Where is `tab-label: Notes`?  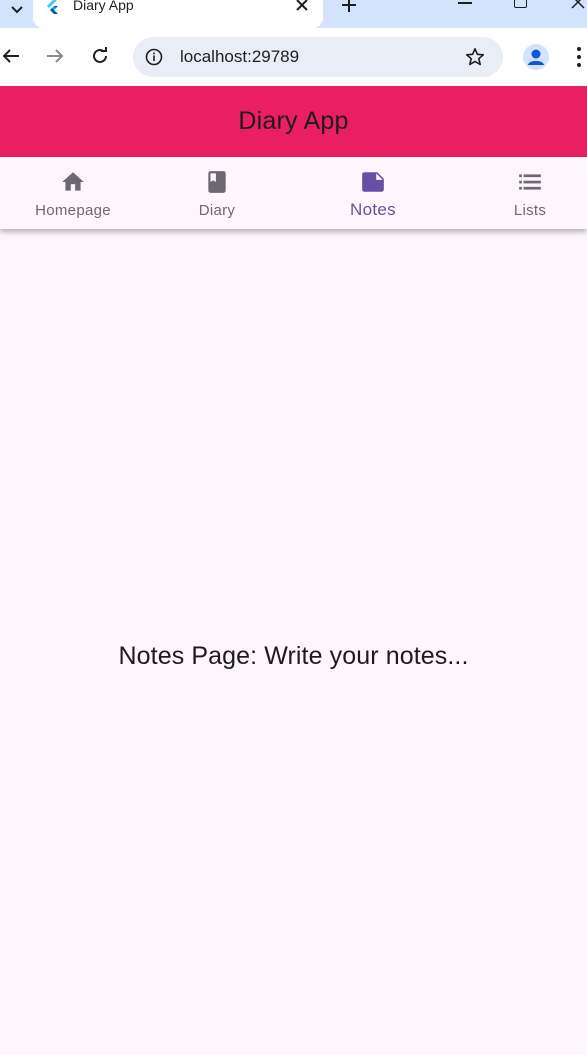 tab-label: Notes is located at coordinates (373, 209).